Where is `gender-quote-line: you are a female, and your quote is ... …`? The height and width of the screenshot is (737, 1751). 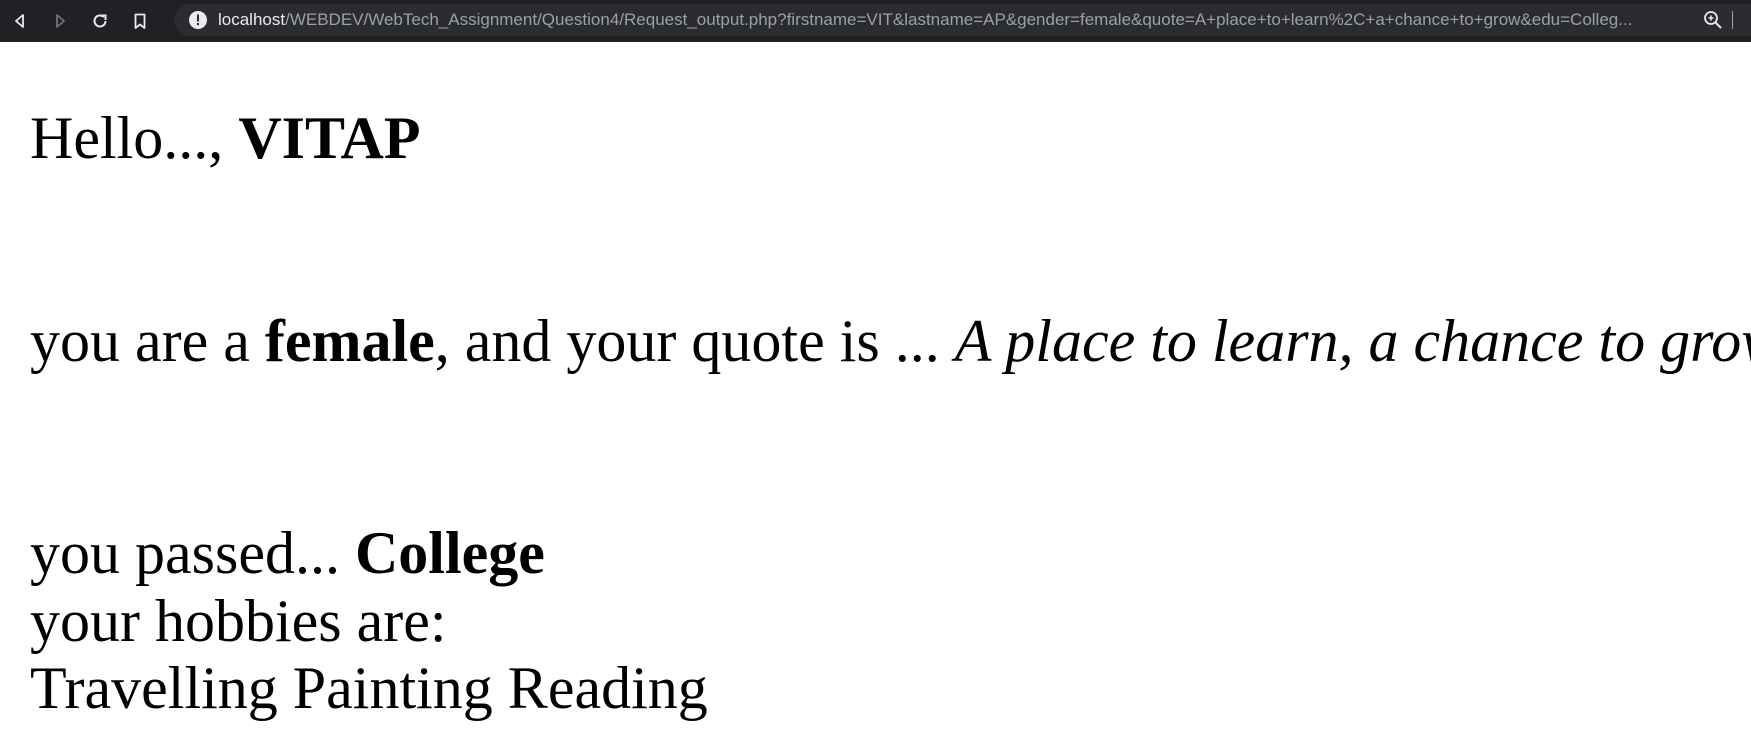 gender-quote-line: you are a female, and your quote is ... … is located at coordinates (890, 341).